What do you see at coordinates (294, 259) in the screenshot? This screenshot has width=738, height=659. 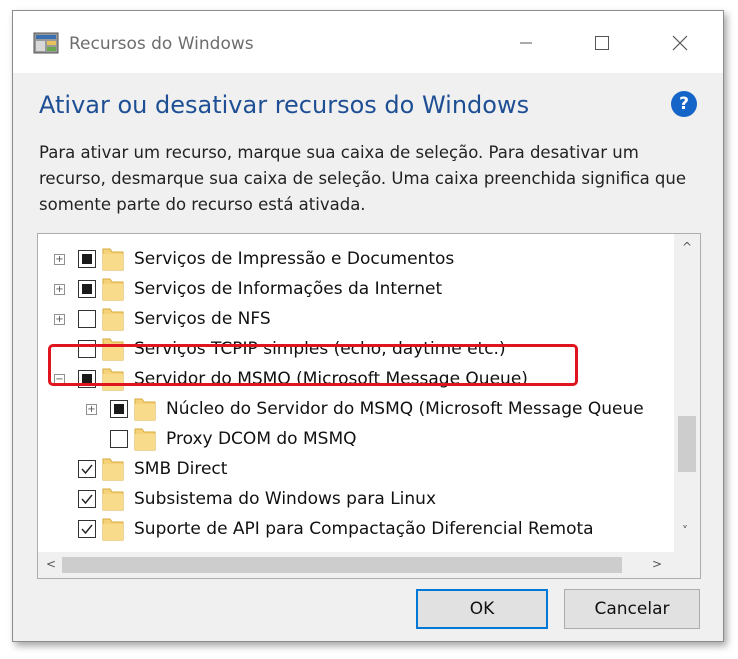 I see `feature-label: Serviços de Impressão e Documentos` at bounding box center [294, 259].